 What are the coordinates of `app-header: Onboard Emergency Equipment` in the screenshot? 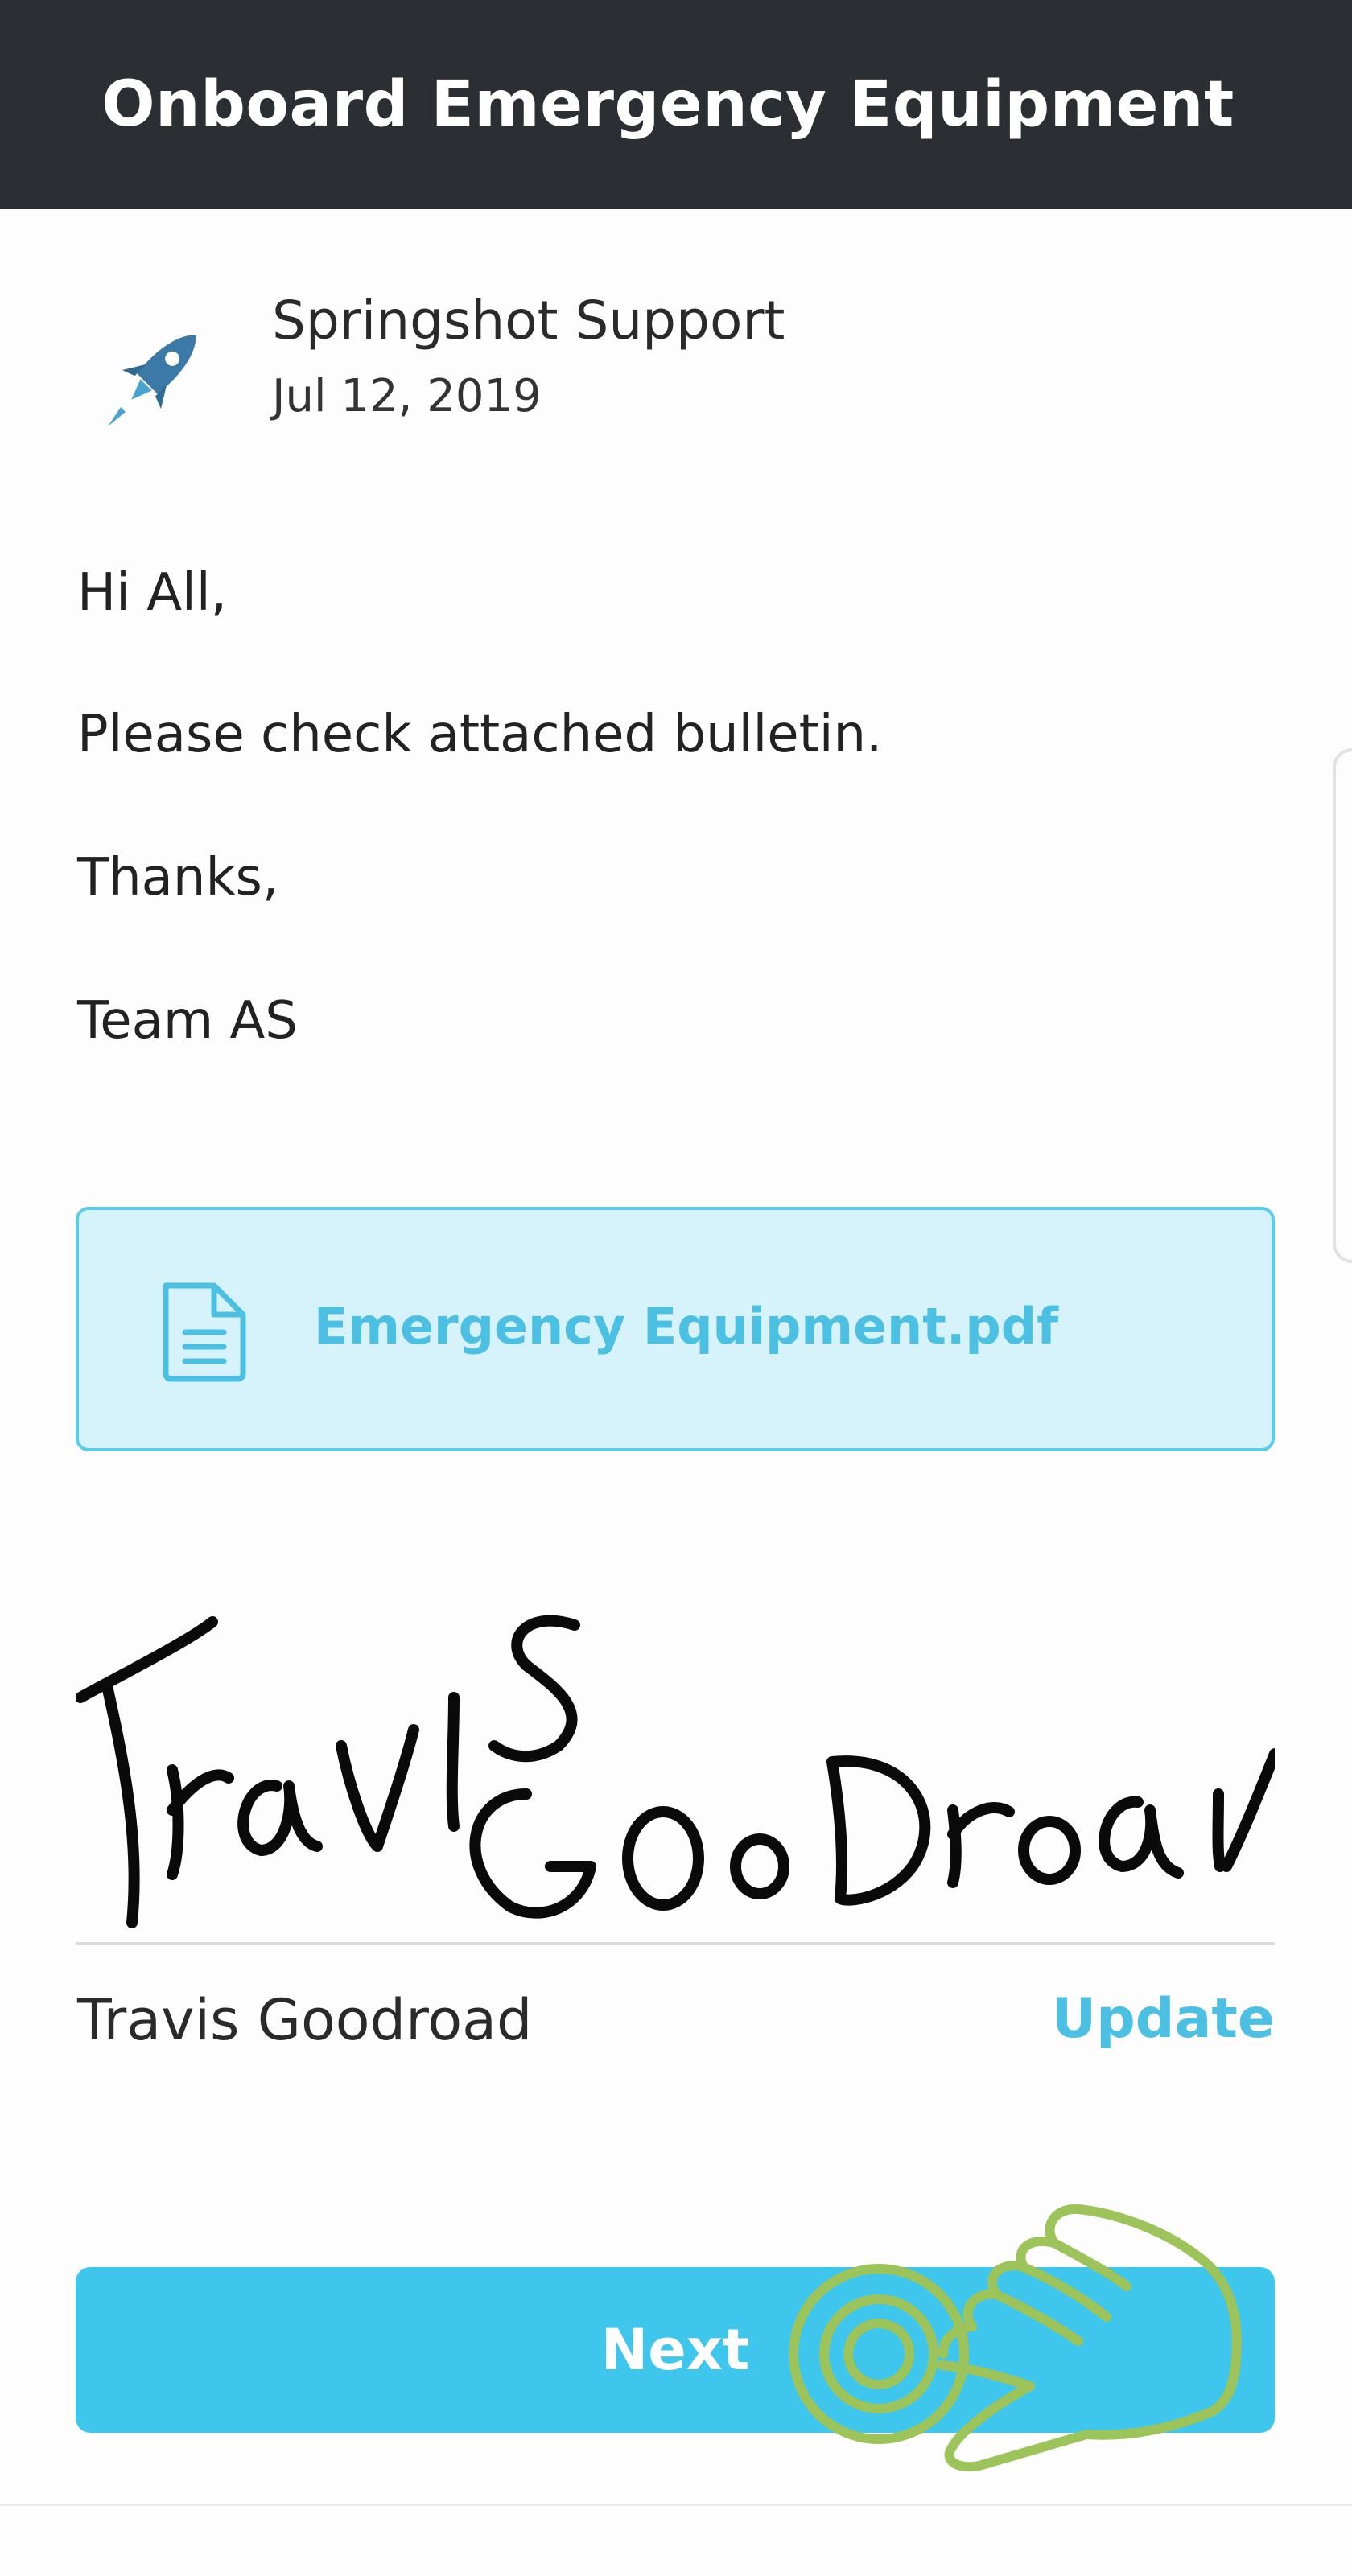 It's located at (676, 104).